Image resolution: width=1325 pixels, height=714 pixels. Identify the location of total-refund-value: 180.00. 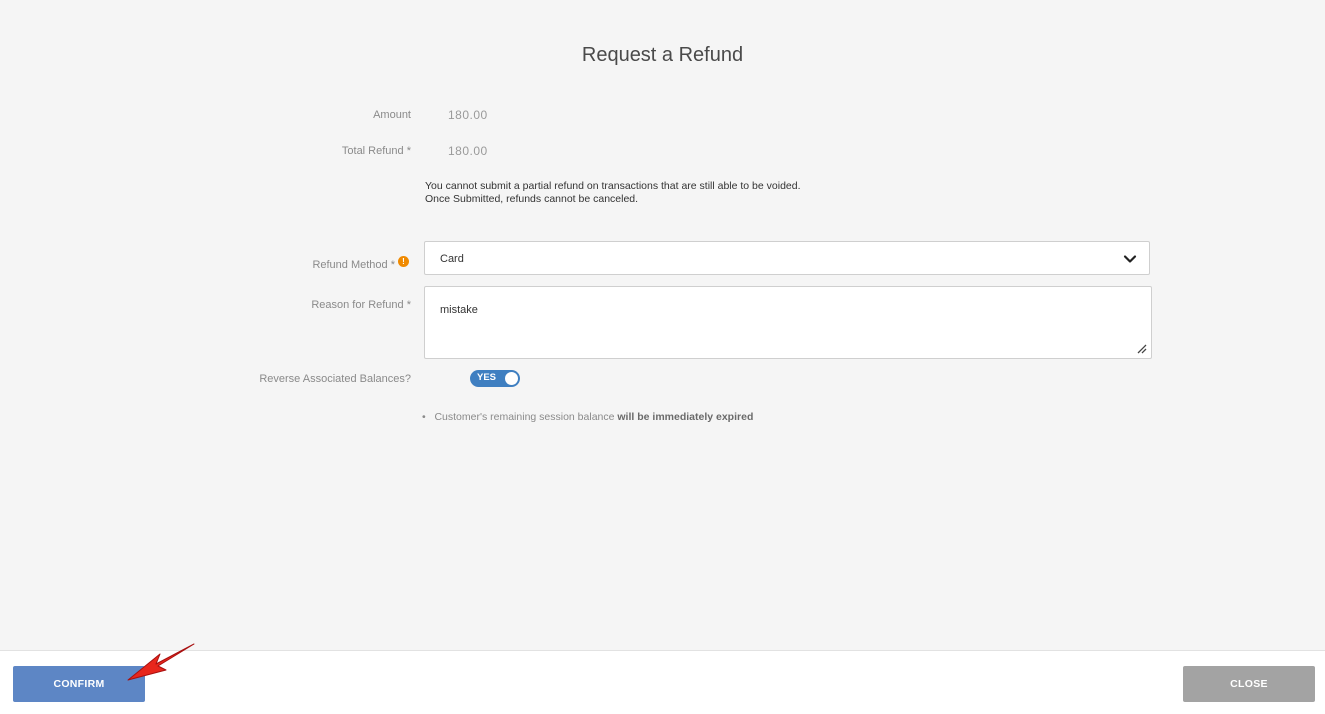
(468, 151).